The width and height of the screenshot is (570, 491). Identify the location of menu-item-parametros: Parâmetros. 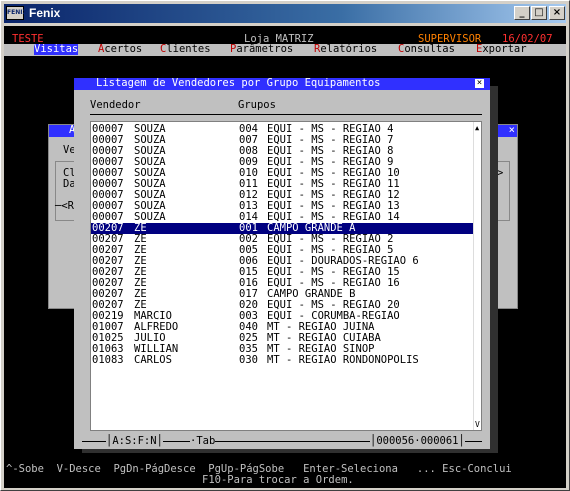
(261, 49).